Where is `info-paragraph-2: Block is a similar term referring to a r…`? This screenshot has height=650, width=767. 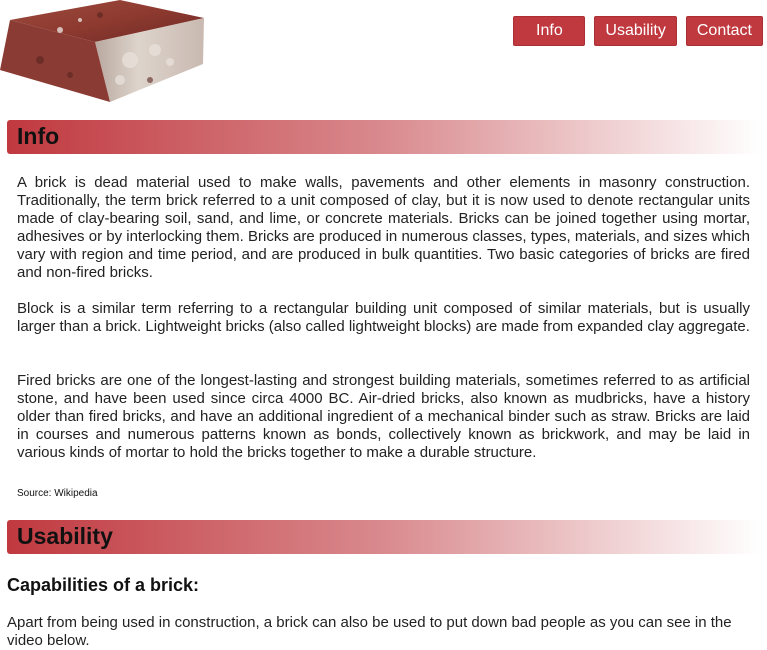 info-paragraph-2: Block is a similar term referring to a r… is located at coordinates (383, 317).